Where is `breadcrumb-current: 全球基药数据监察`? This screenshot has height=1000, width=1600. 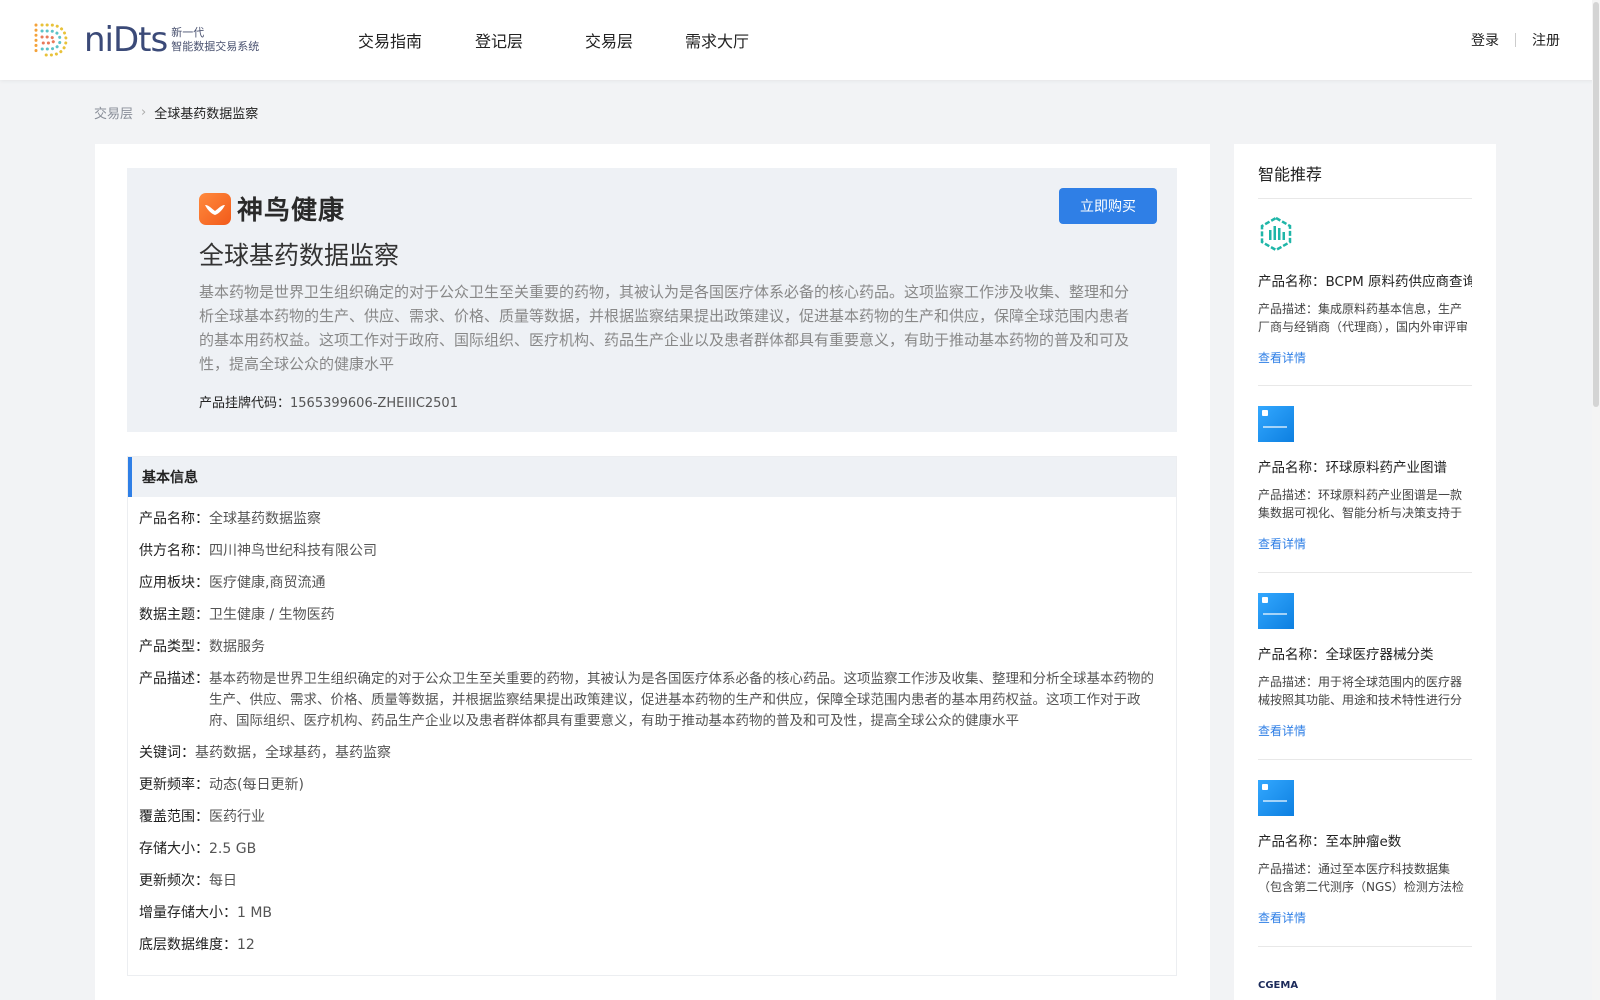
breadcrumb-current: 全球基药数据监察 is located at coordinates (206, 114).